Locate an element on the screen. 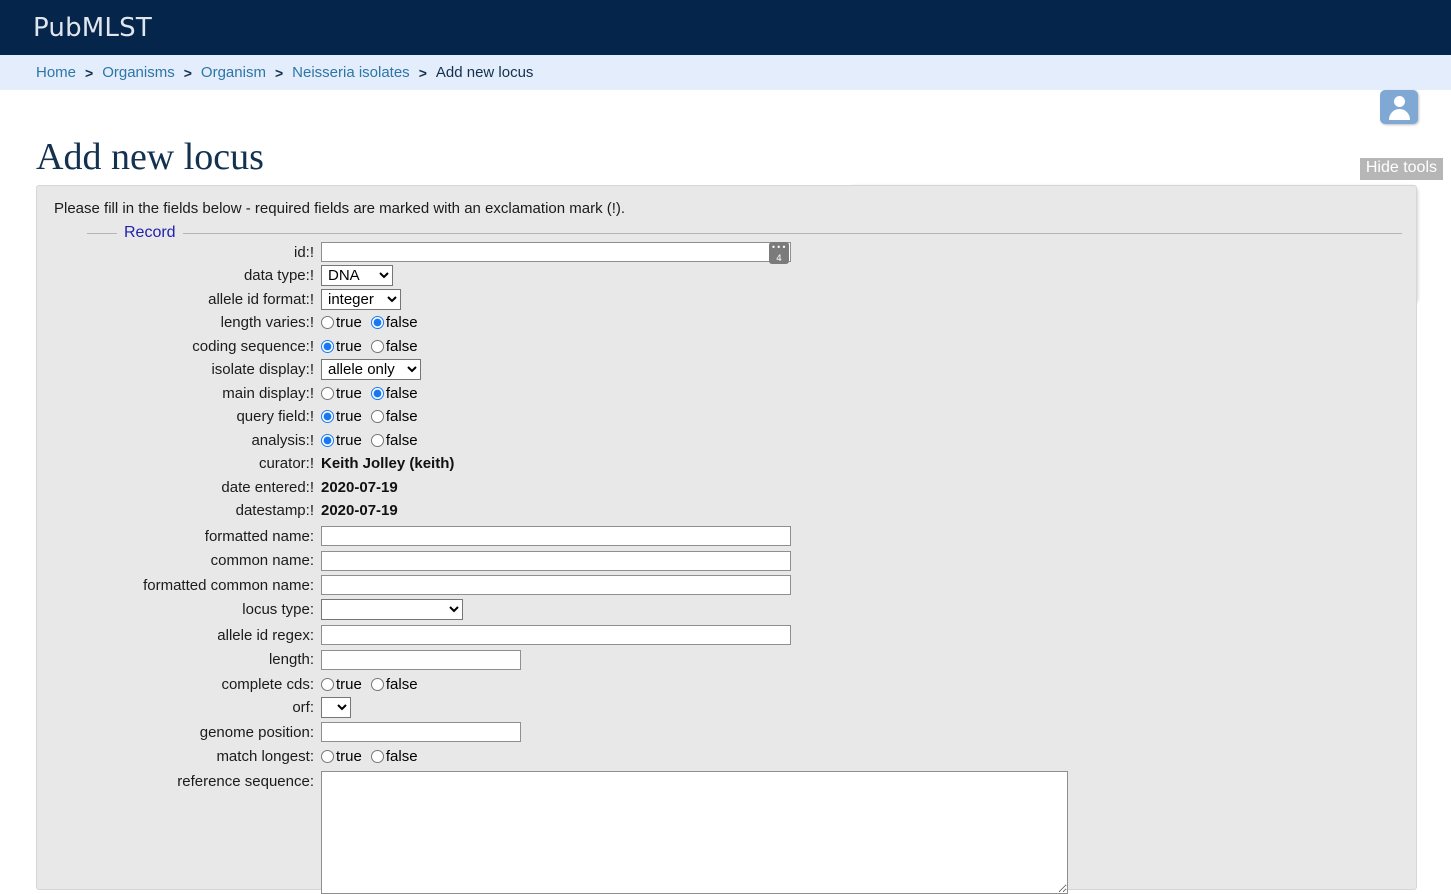  query-field-false-radio is located at coordinates (377, 417).